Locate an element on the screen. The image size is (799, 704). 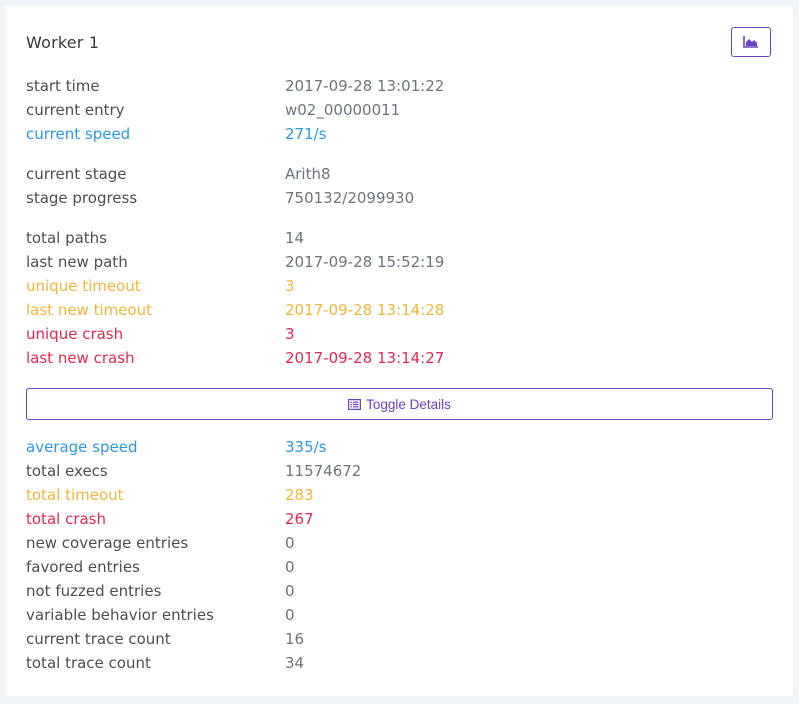
detail-value: 267 is located at coordinates (299, 519).